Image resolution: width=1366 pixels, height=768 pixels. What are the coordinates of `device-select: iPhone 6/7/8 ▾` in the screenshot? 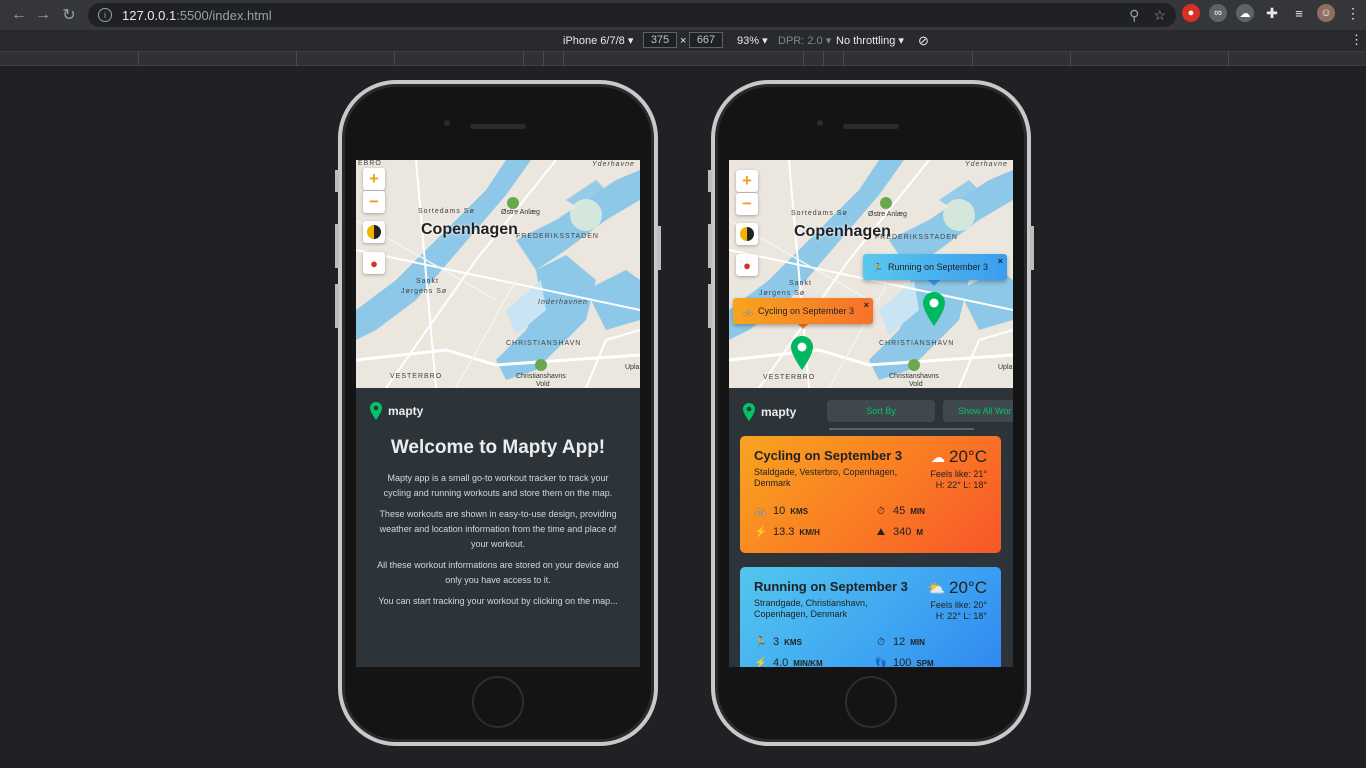 It's located at (598, 40).